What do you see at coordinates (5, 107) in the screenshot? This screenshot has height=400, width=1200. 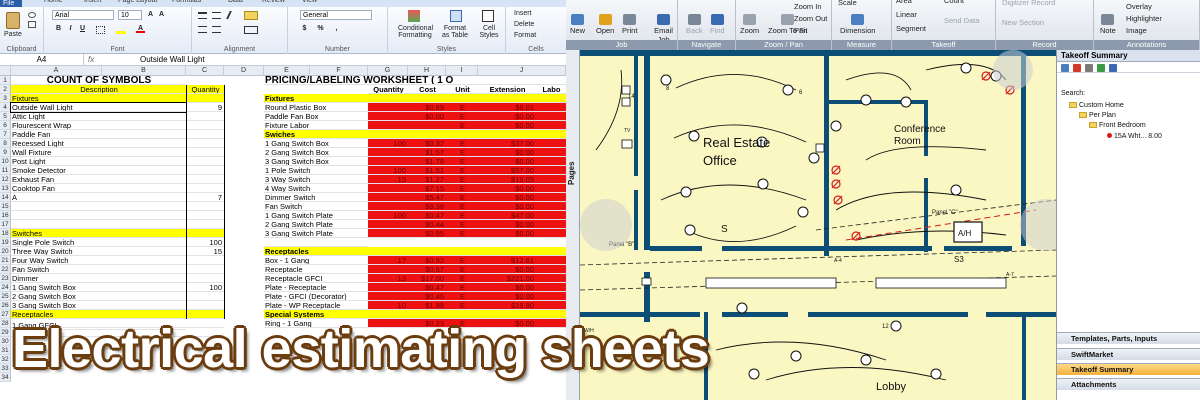 I see `row-header: 4` at bounding box center [5, 107].